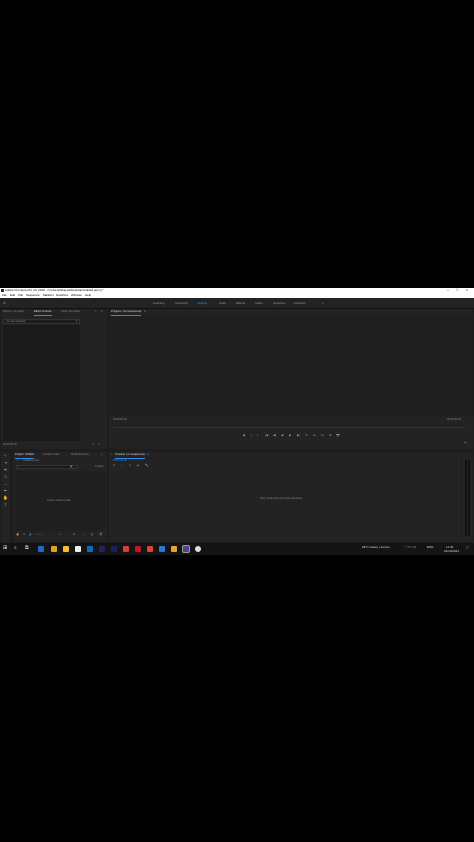  I want to click on program-timecode-right: 00:00:00:00, so click(454, 419).